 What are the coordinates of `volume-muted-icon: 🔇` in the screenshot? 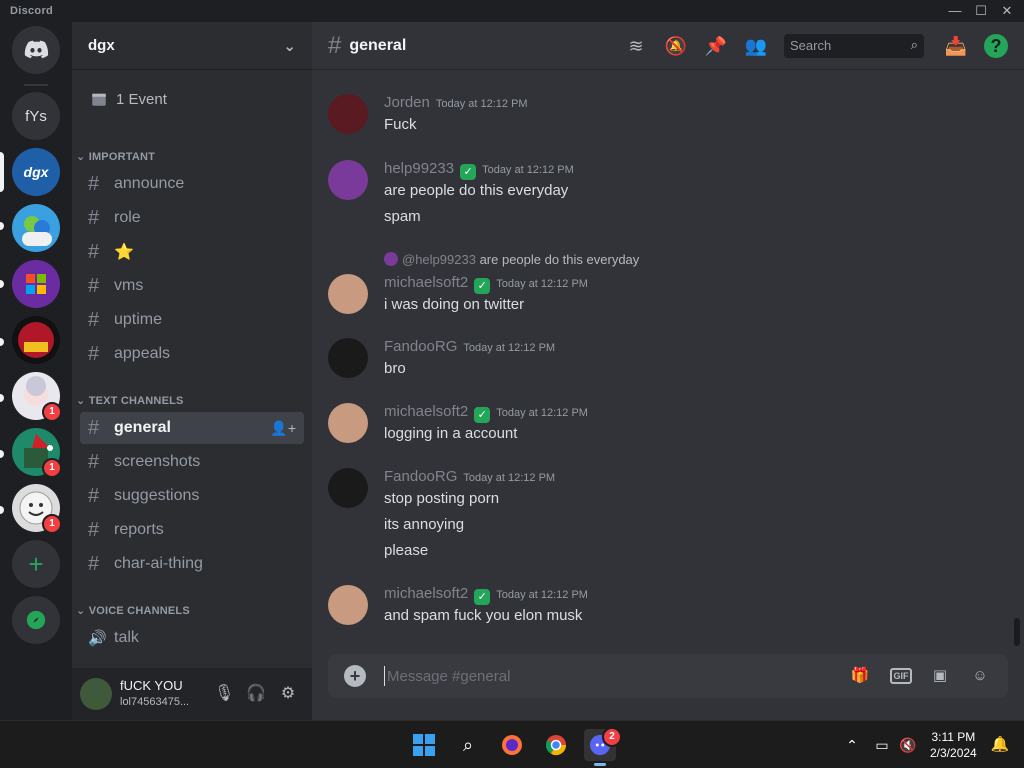 It's located at (908, 745).